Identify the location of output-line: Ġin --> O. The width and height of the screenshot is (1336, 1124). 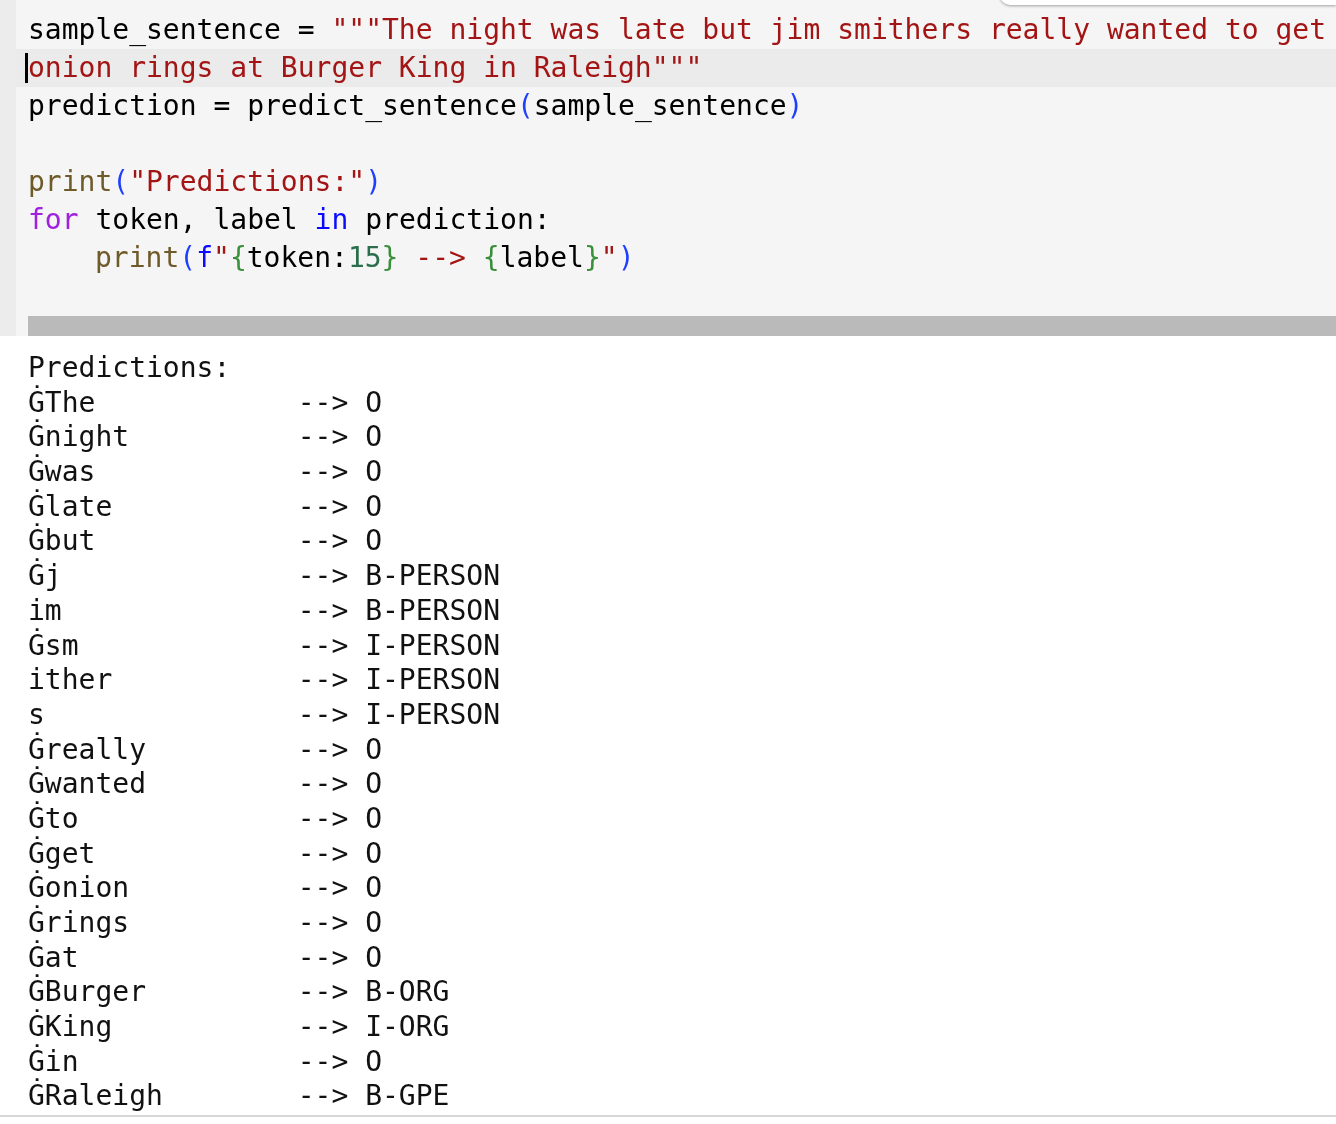
(205, 1061).